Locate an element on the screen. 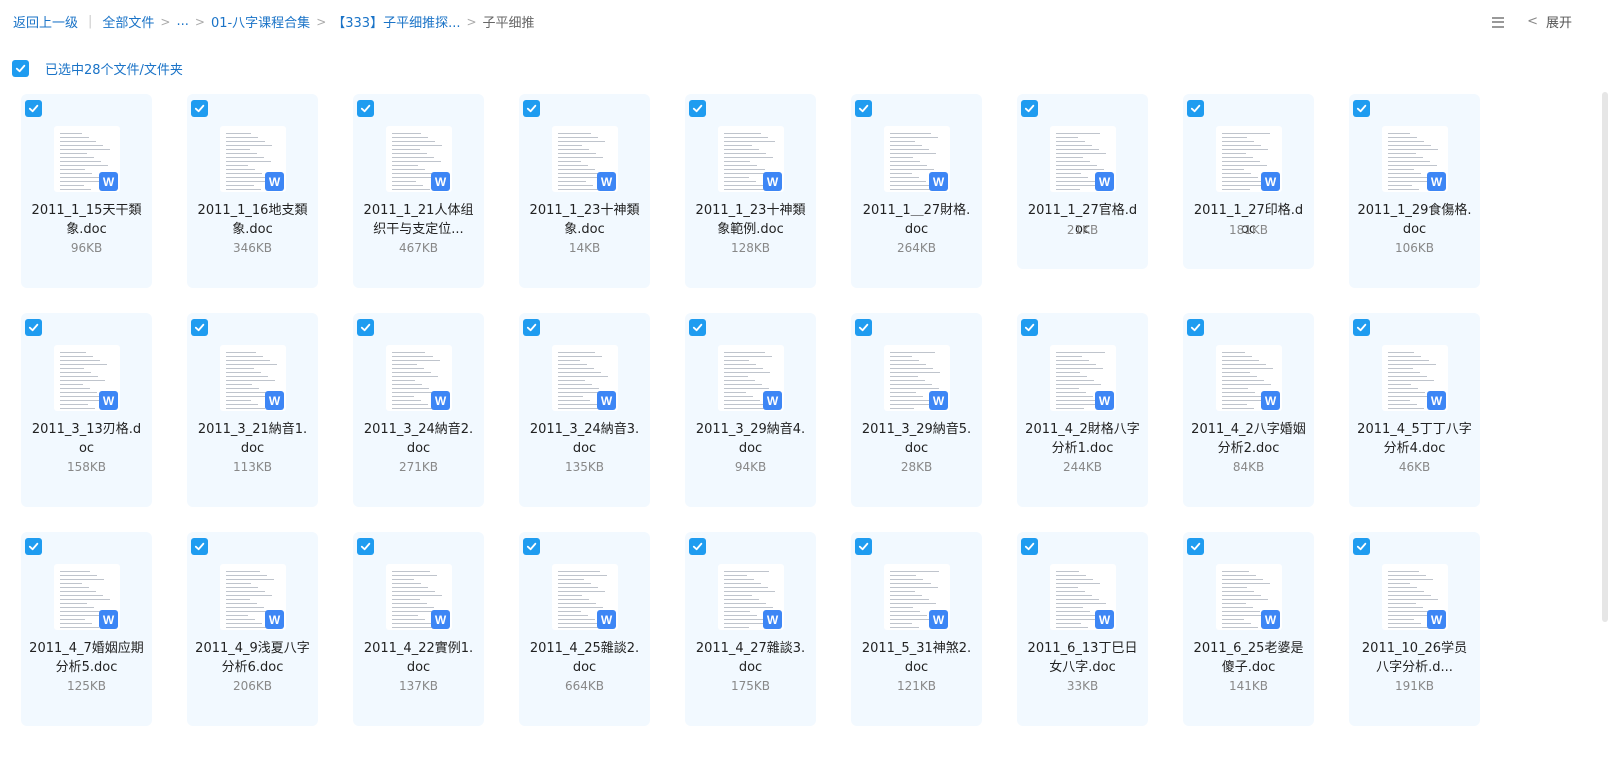 The image size is (1610, 769). file-size: 106KB is located at coordinates (1414, 248).